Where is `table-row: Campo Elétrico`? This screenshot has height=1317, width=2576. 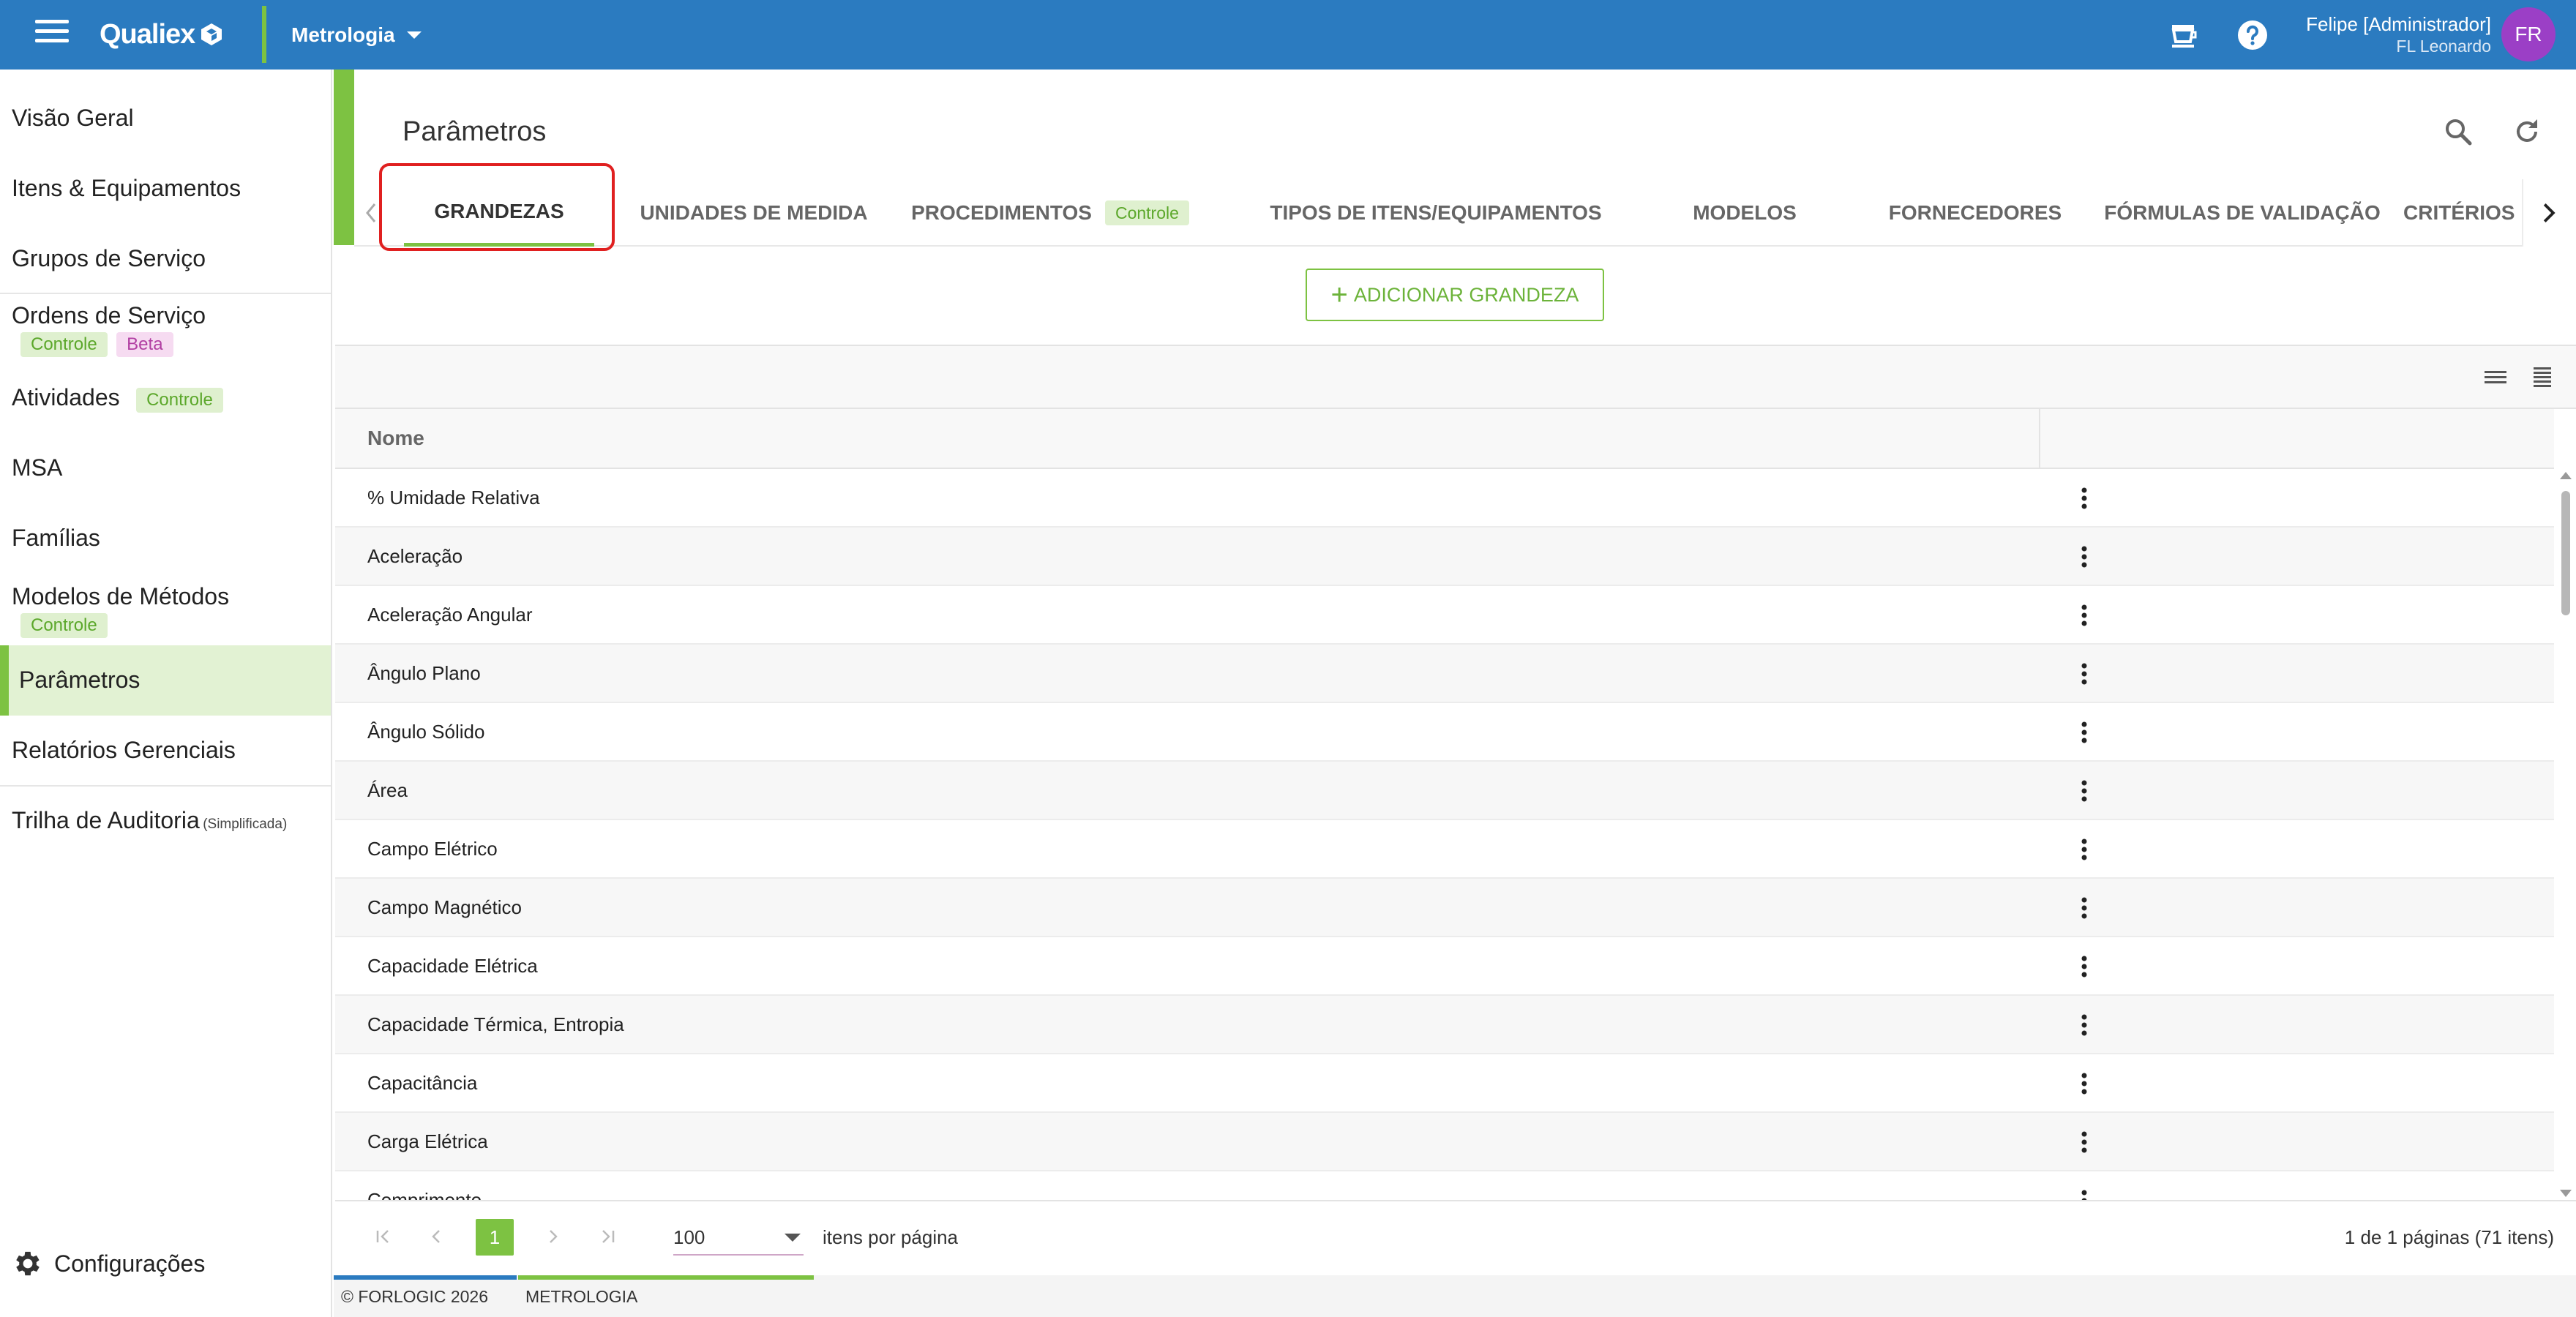 table-row: Campo Elétrico is located at coordinates (1444, 849).